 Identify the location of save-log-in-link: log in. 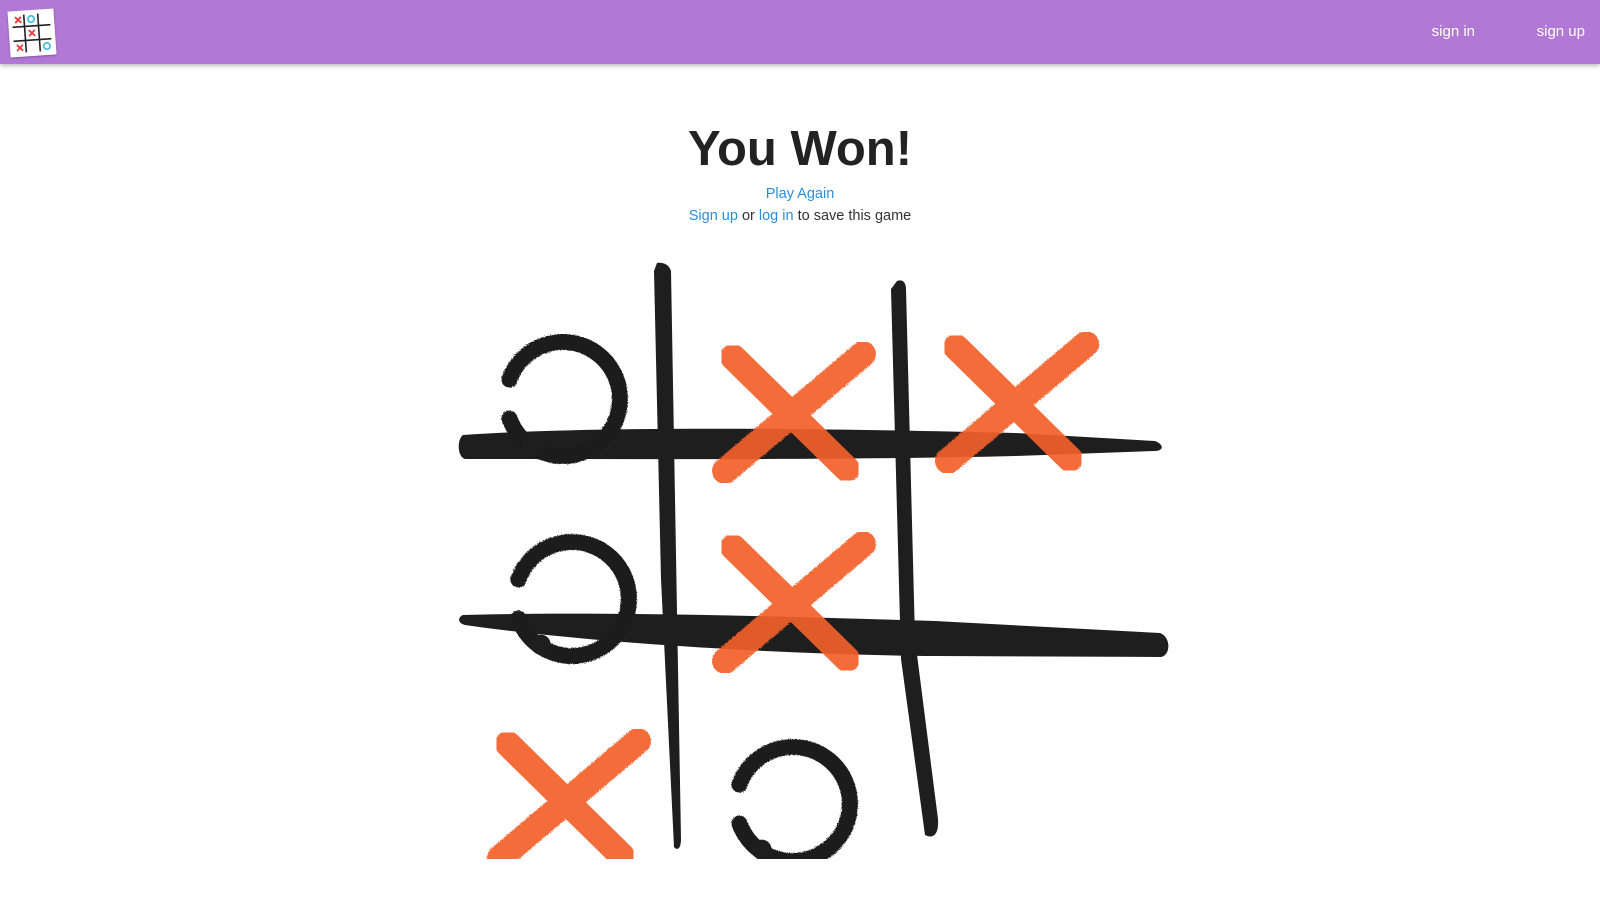
(776, 216).